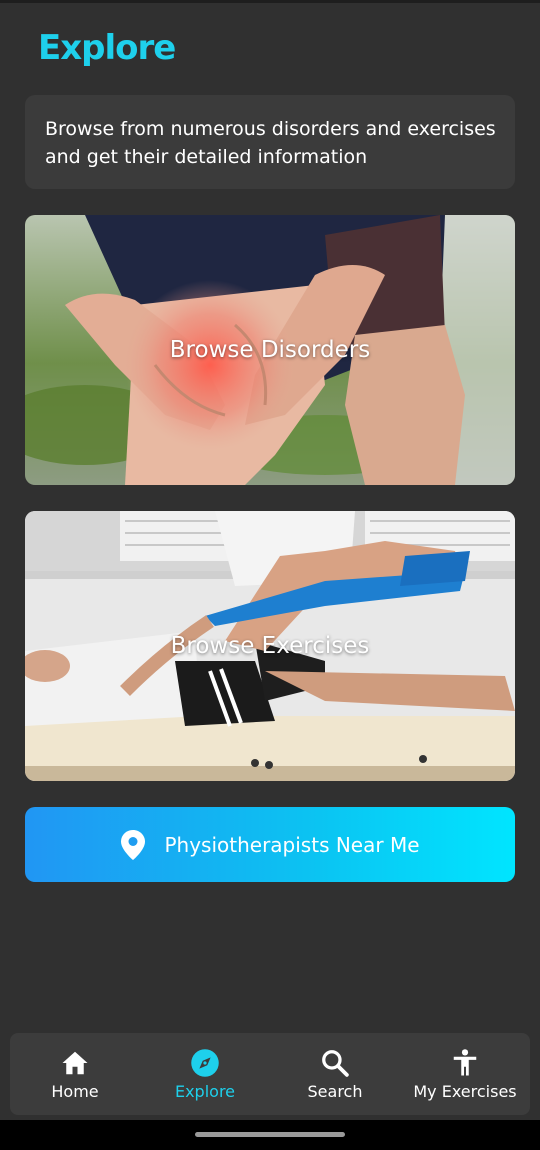  I want to click on nav-label-explore: Explore, so click(205, 1091).